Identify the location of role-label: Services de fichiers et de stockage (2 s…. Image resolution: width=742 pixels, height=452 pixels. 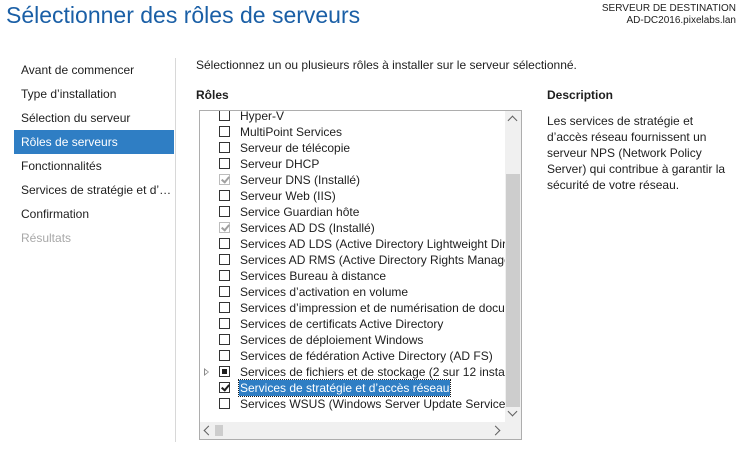
(372, 372).